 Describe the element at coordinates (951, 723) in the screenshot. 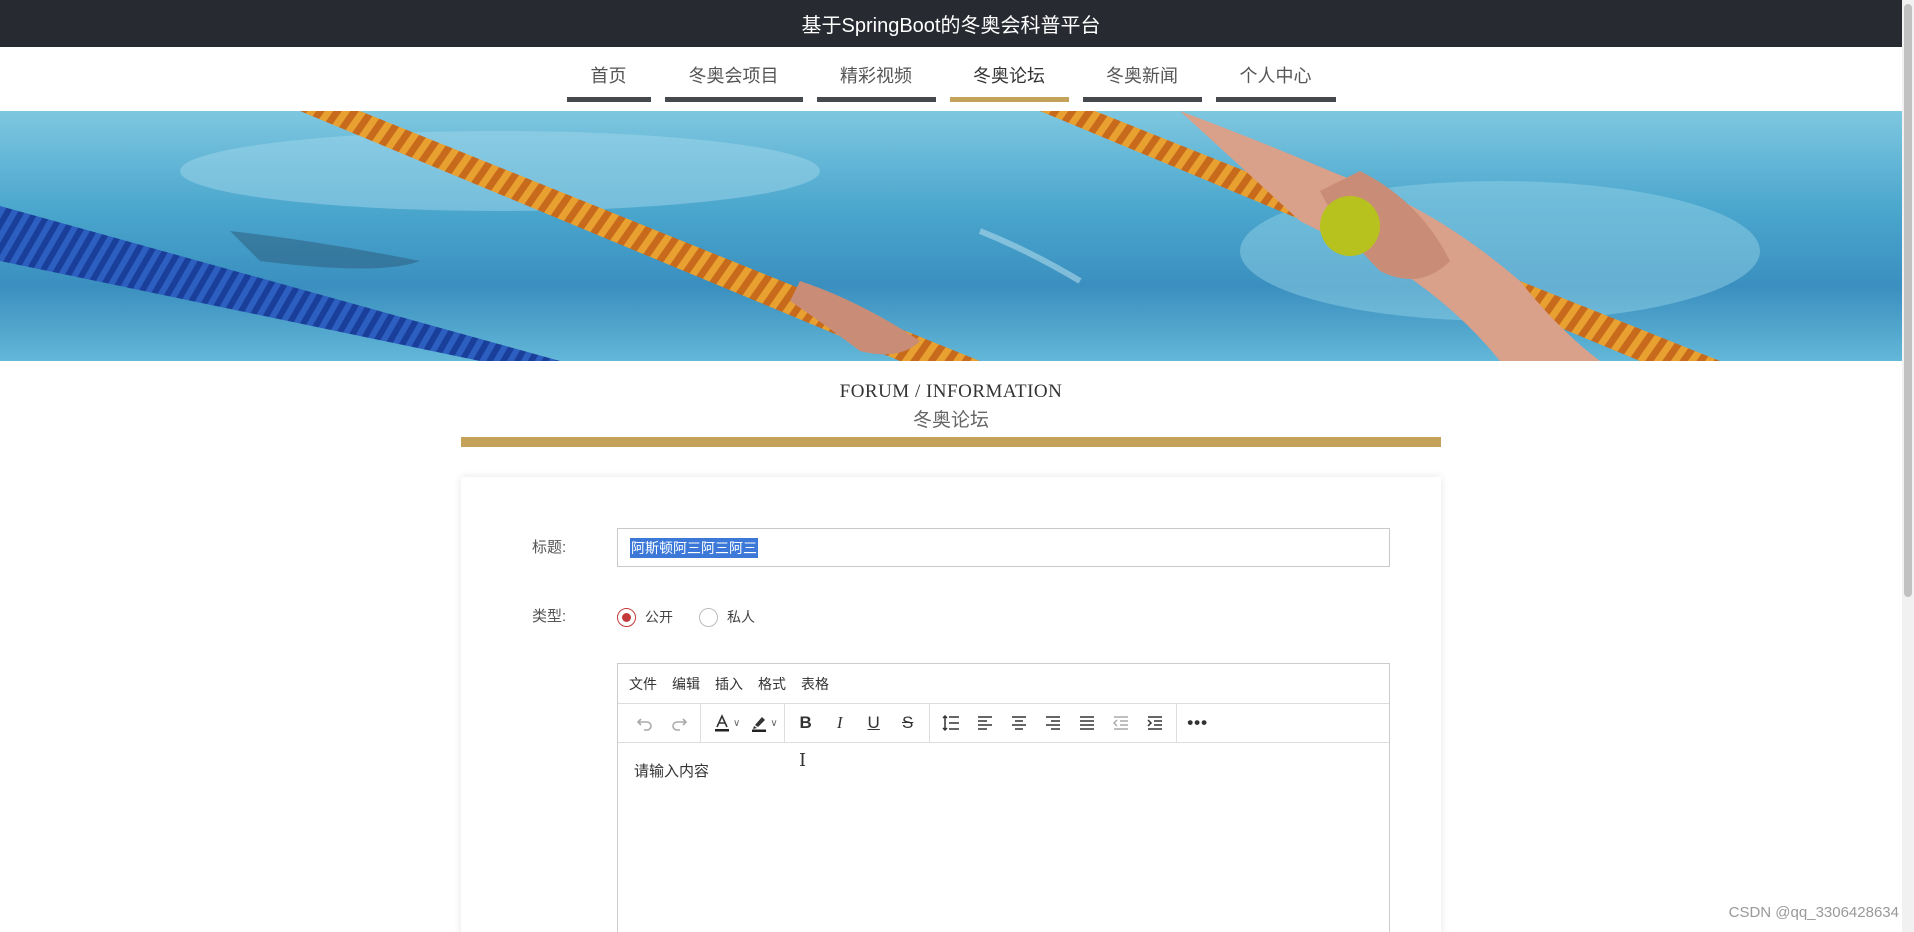

I see `line-height-icon` at that location.